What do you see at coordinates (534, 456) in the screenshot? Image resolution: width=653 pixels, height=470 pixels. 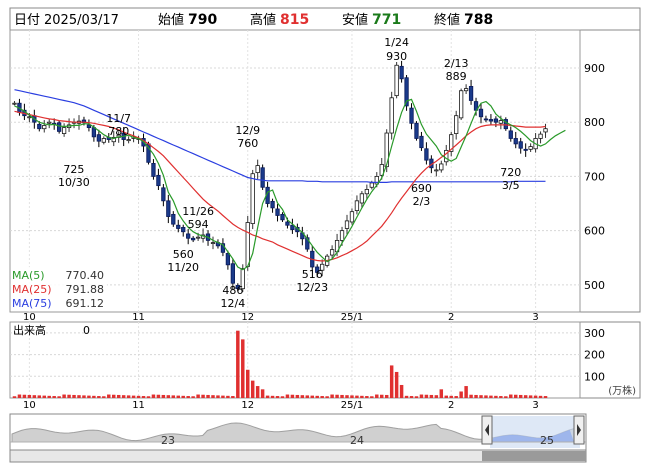 I see `navigator-scroll-thumb` at bounding box center [534, 456].